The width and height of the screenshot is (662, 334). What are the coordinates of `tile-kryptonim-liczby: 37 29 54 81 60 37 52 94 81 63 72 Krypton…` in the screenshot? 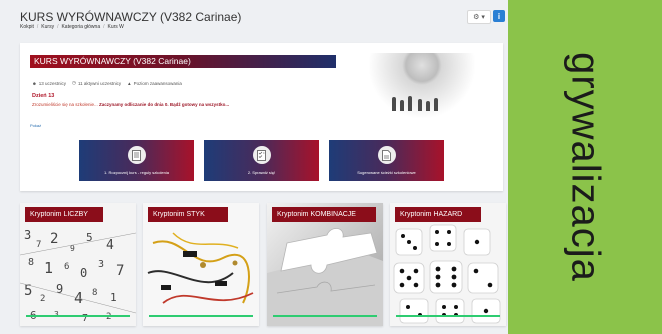 It's located at (78, 264).